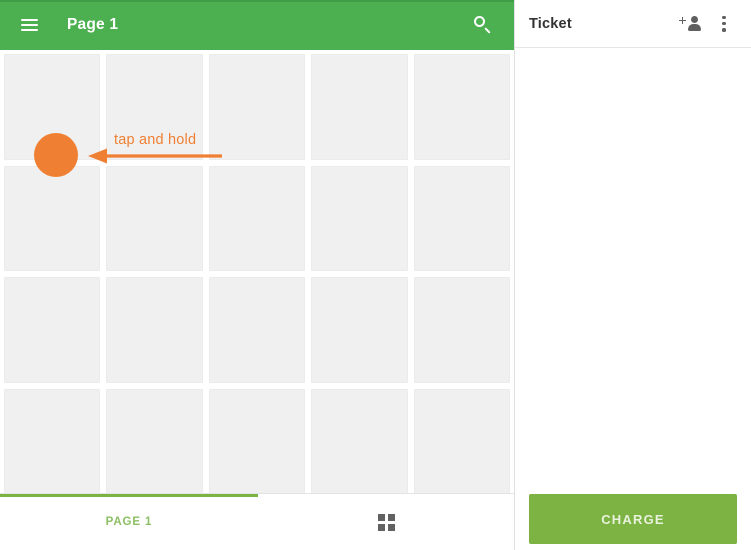 The height and width of the screenshot is (550, 751). I want to click on hamburger-menu-button, so click(29, 25).